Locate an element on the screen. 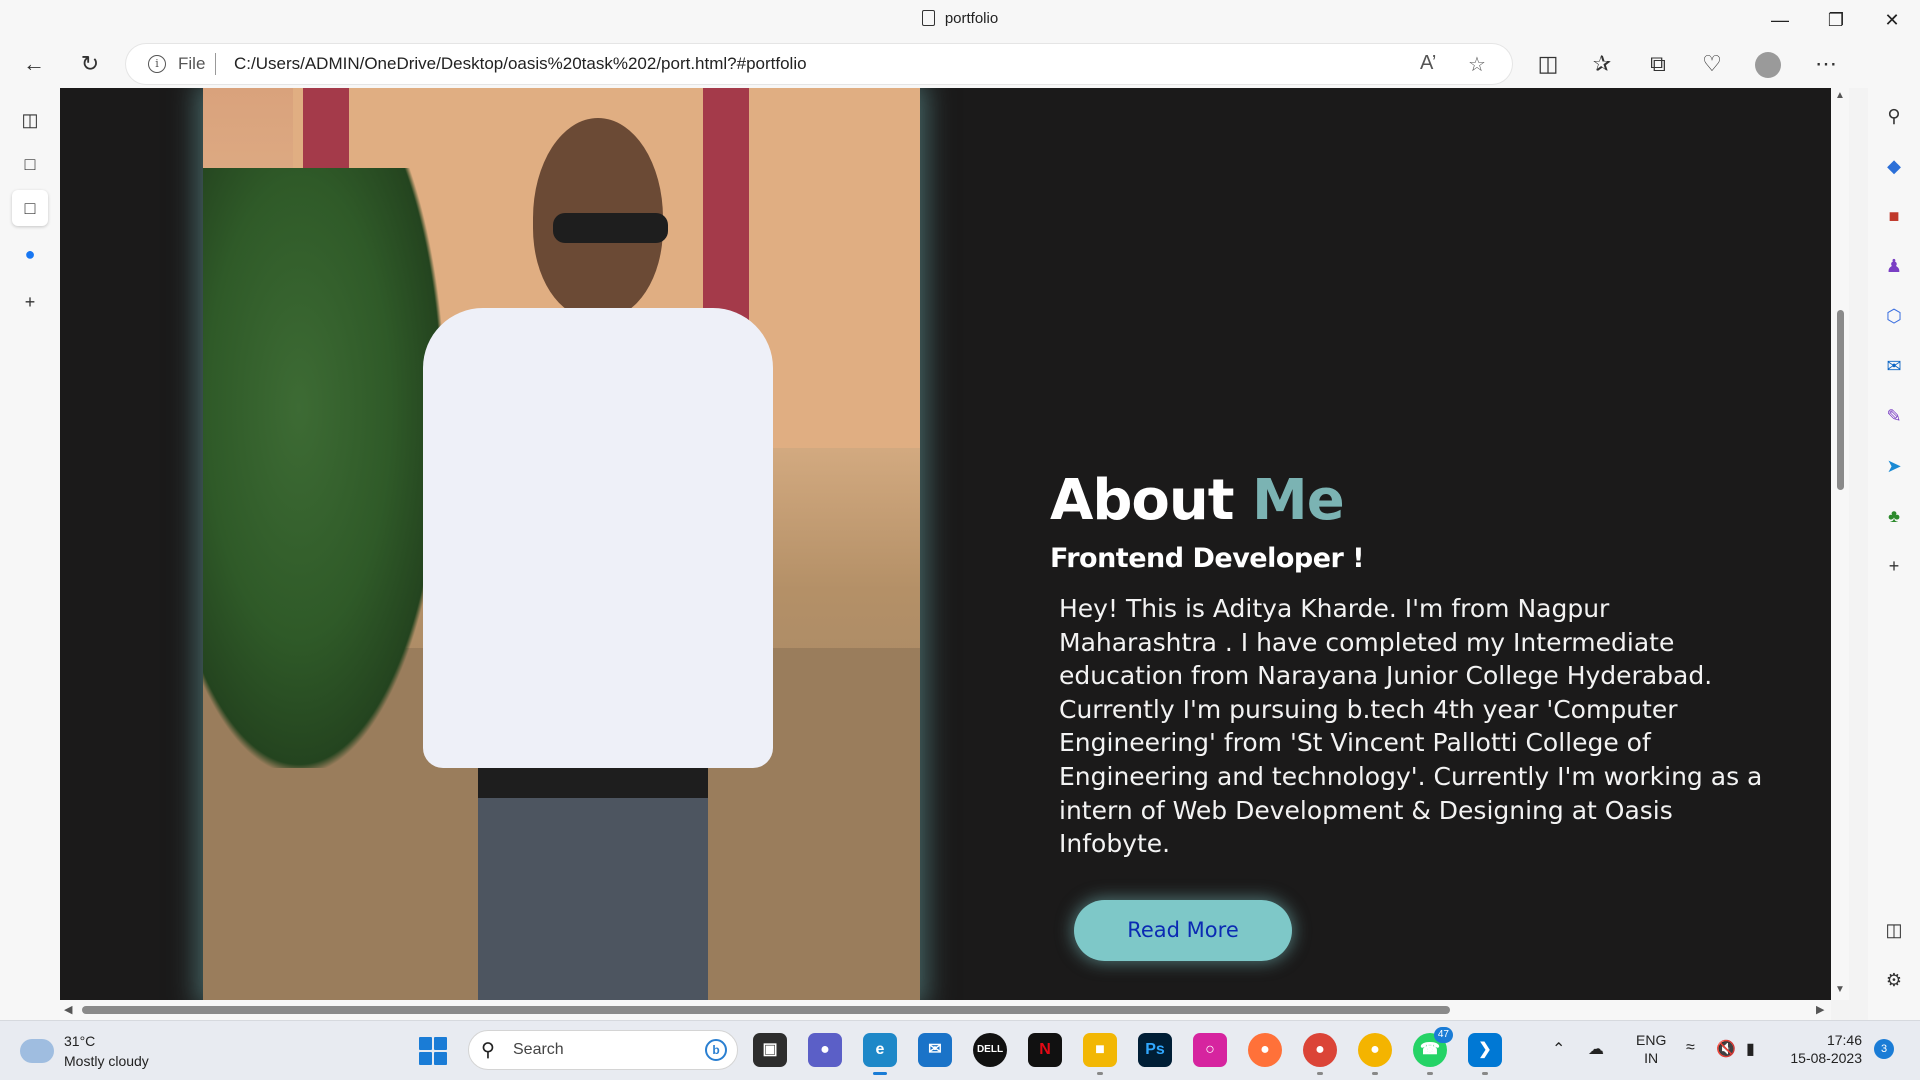 This screenshot has height=1080, width=1920. more-menu-icon: ⋯ is located at coordinates (1826, 64).